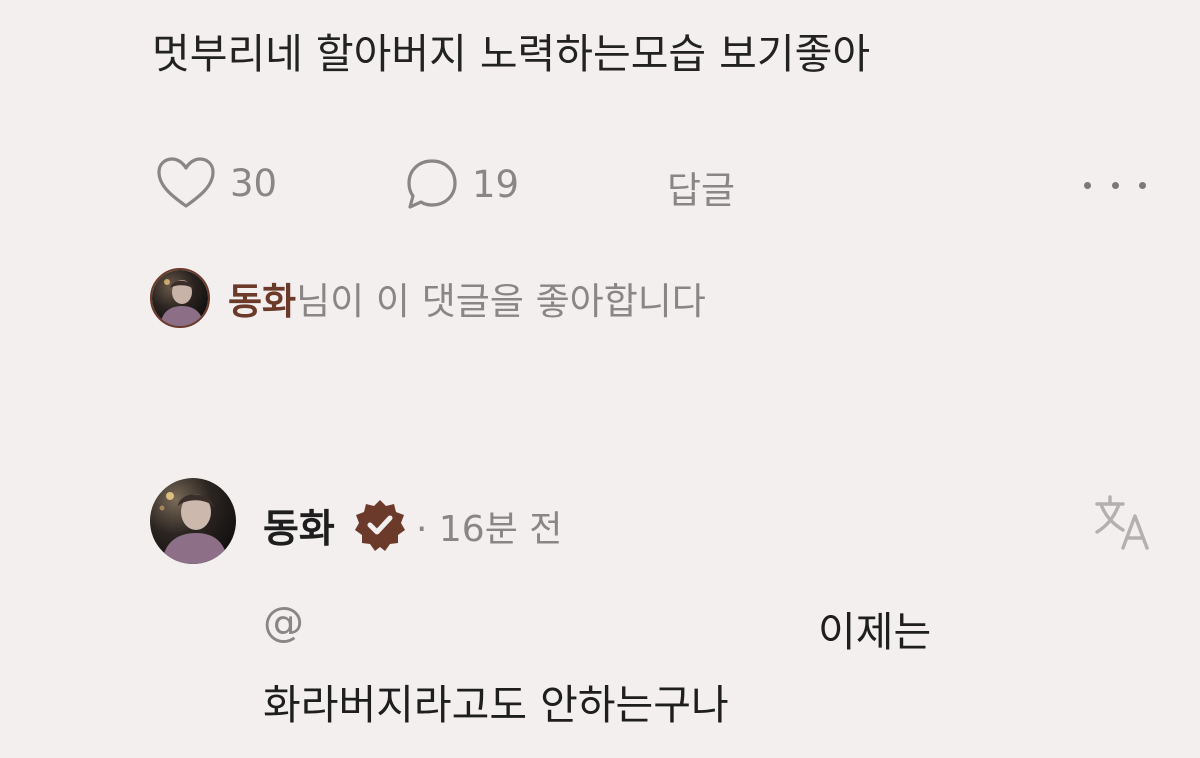  I want to click on reply-author-name: 동화, so click(299, 526).